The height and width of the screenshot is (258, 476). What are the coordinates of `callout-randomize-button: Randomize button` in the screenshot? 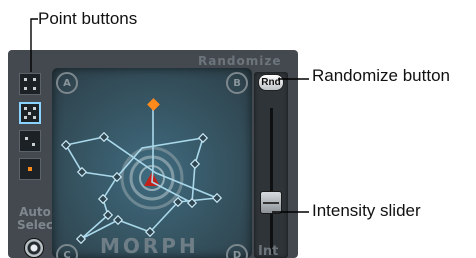 It's located at (381, 75).